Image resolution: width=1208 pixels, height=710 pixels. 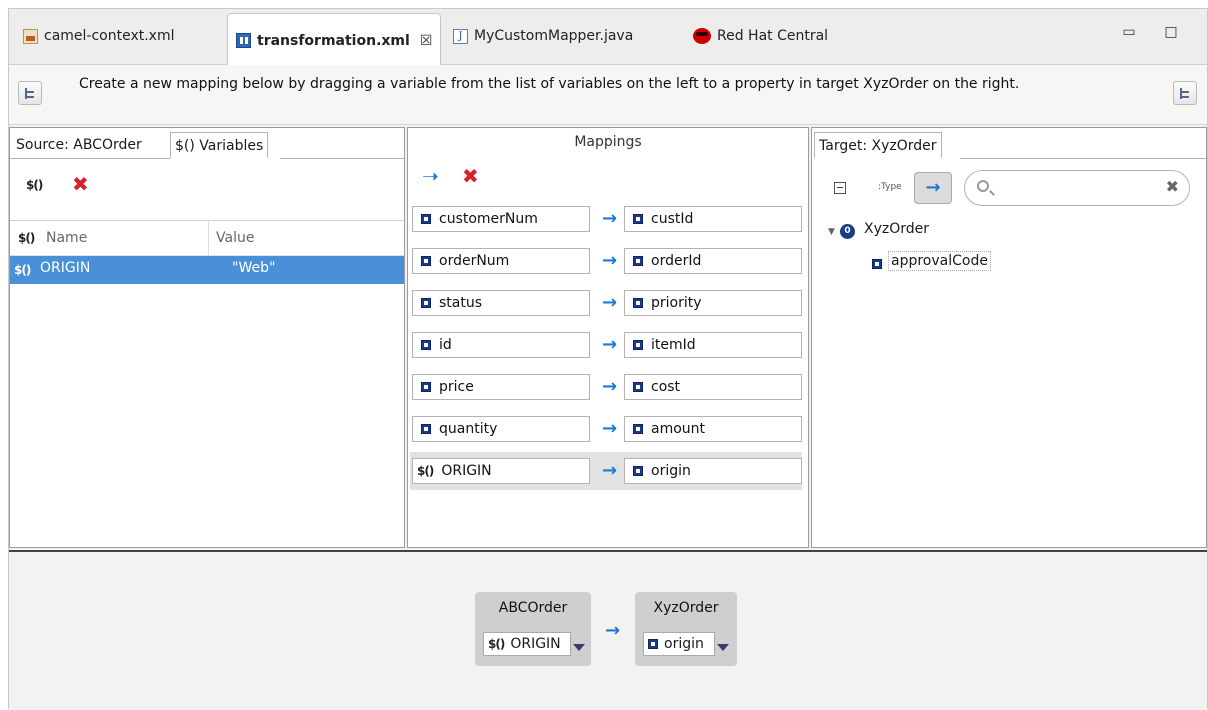 What do you see at coordinates (890, 187) in the screenshot?
I see `show-type-icon: :Type` at bounding box center [890, 187].